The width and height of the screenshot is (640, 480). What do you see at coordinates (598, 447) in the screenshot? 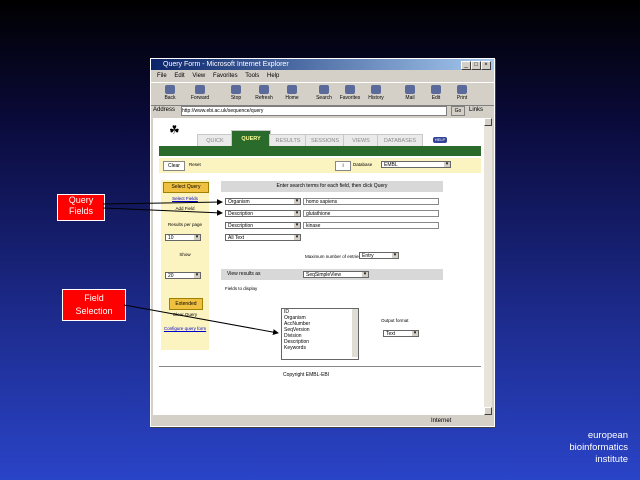
I see `brand-line-2: bioinformatics` at bounding box center [598, 447].